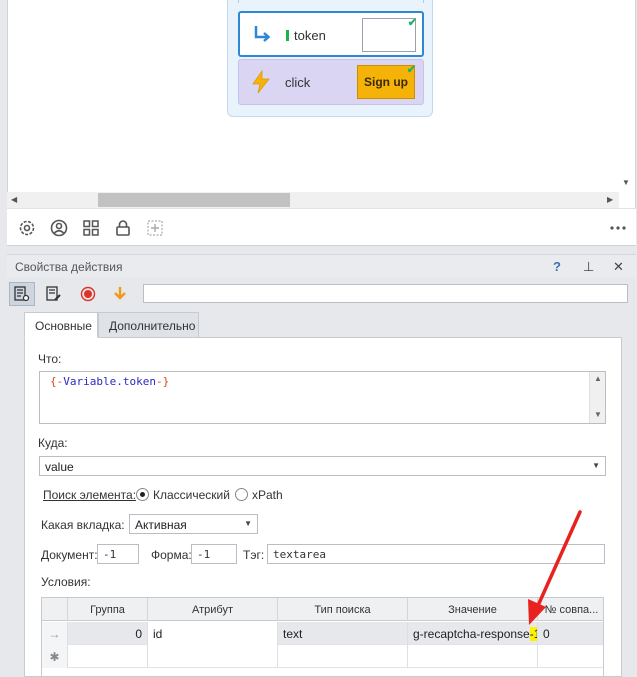 The width and height of the screenshot is (637, 677). I want to click on new-row: ✱, so click(322, 656).